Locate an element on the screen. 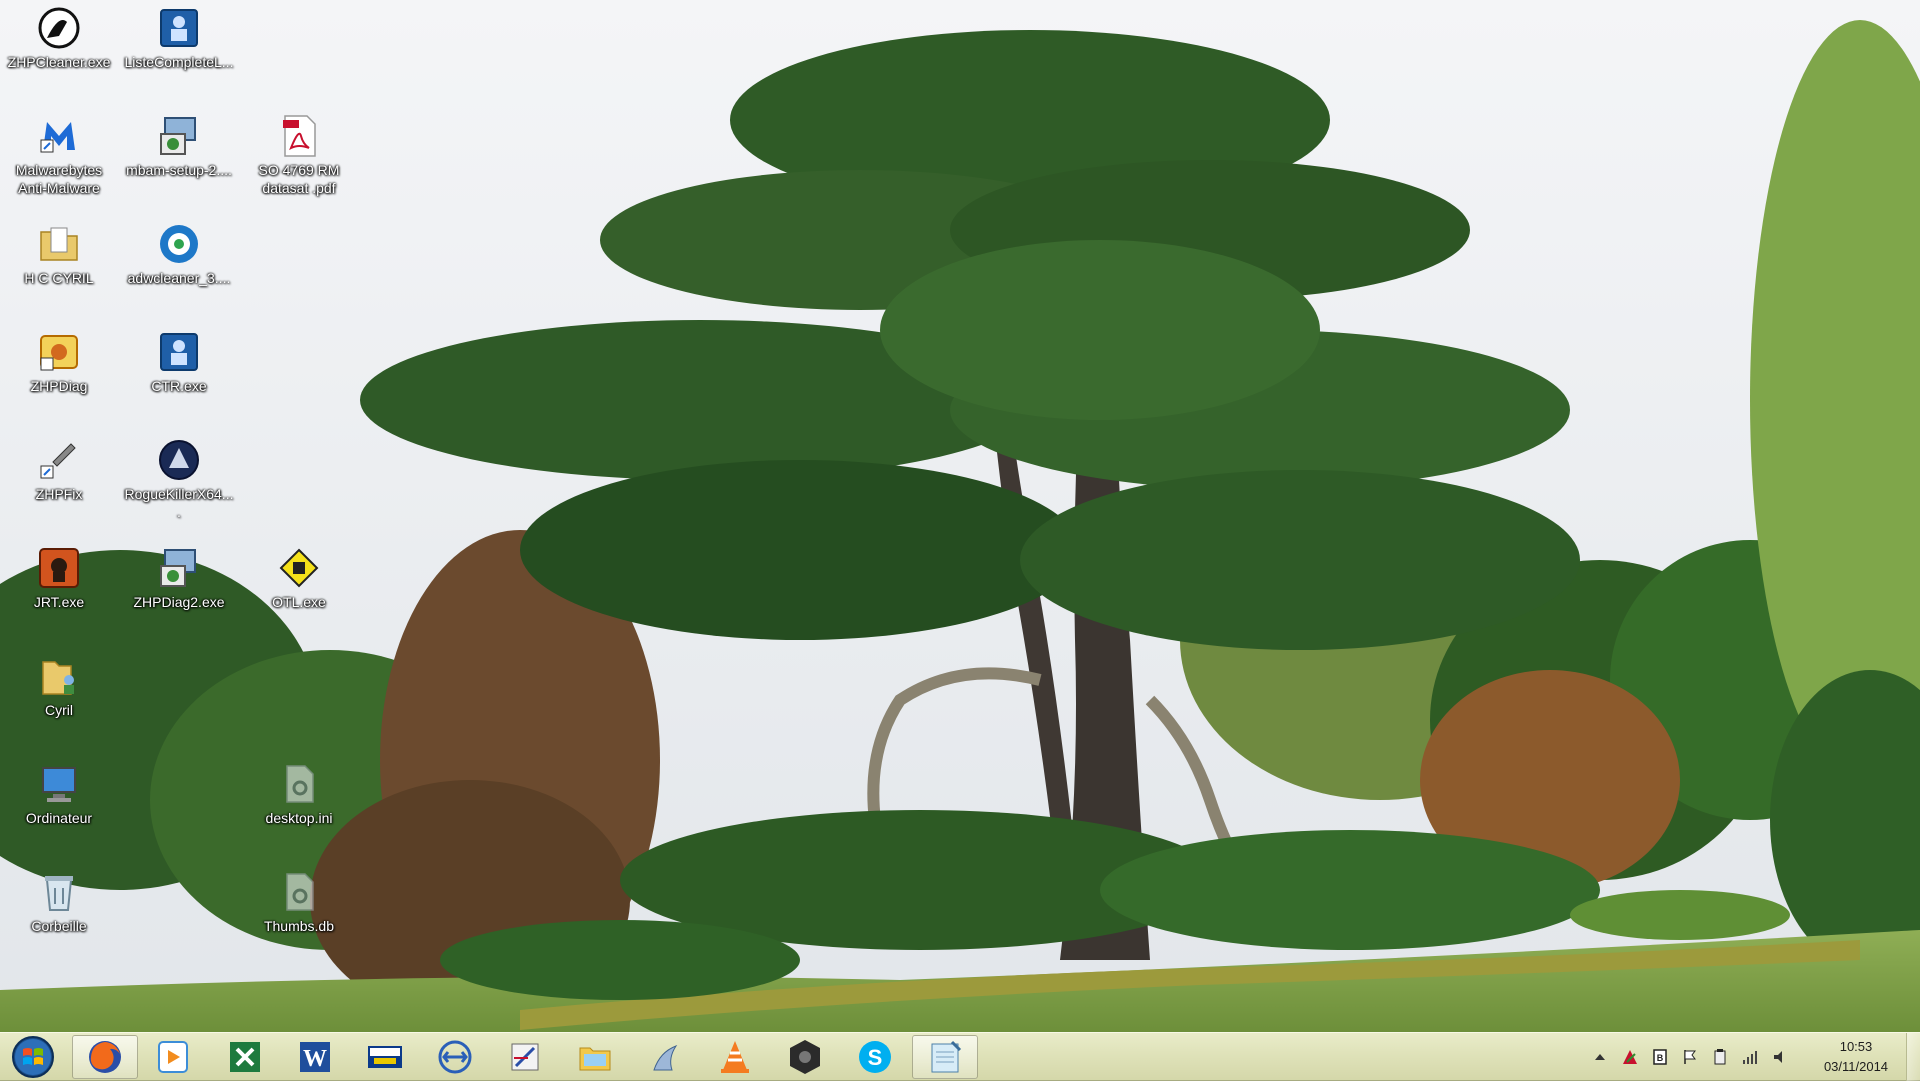 This screenshot has width=1920, height=1081. editor-pen-icon is located at coordinates (525, 1057).